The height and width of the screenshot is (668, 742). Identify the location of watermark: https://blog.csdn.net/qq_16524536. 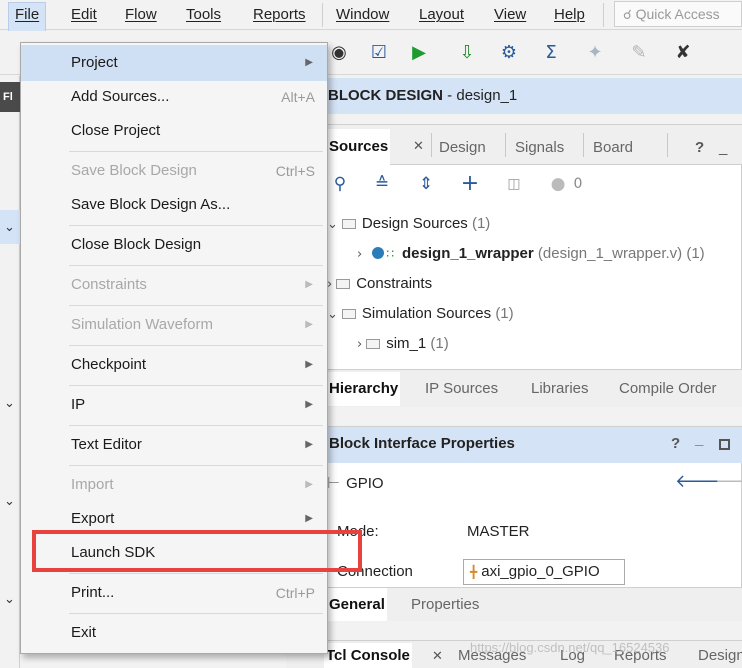
(570, 647).